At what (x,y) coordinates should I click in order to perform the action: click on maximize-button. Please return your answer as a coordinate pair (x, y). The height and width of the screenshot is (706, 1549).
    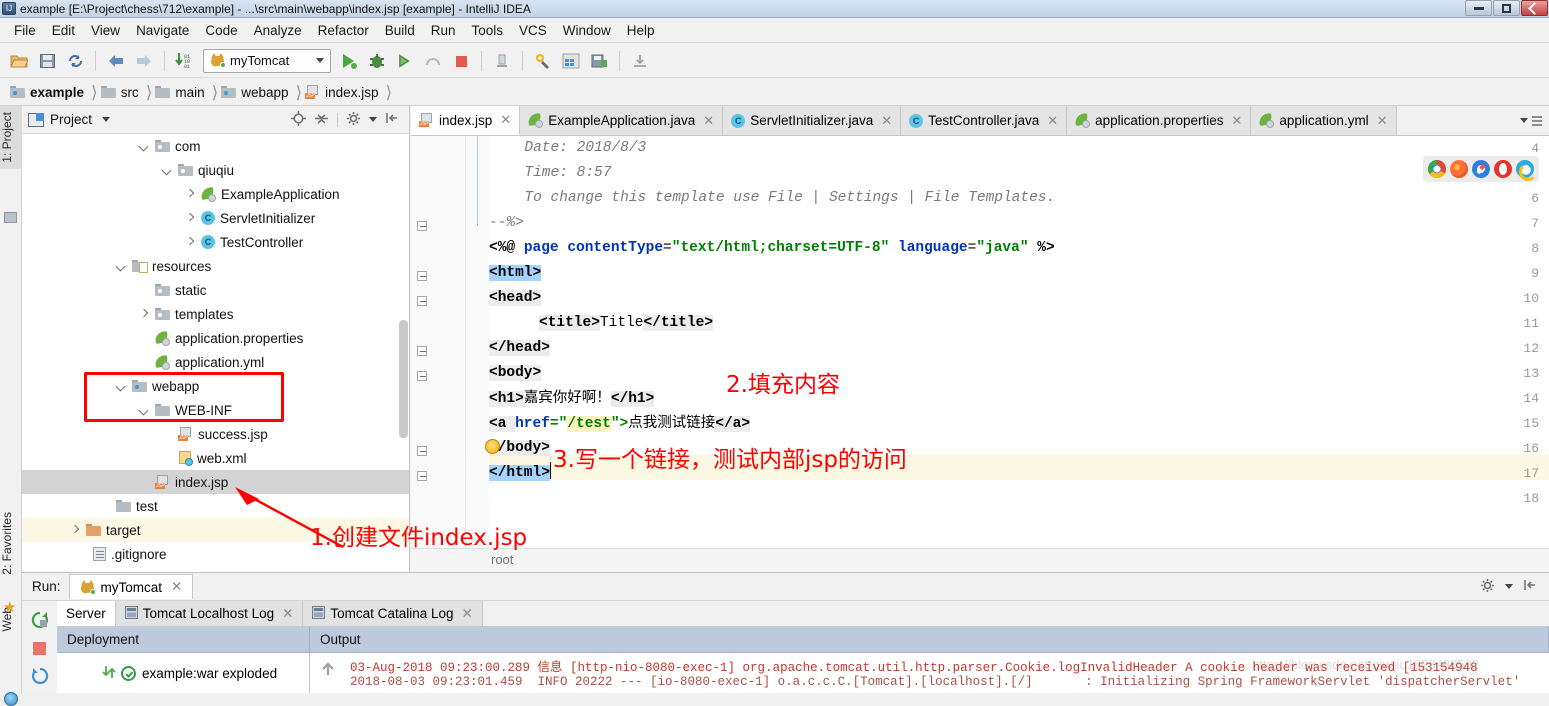
    Looking at the image, I should click on (1506, 8).